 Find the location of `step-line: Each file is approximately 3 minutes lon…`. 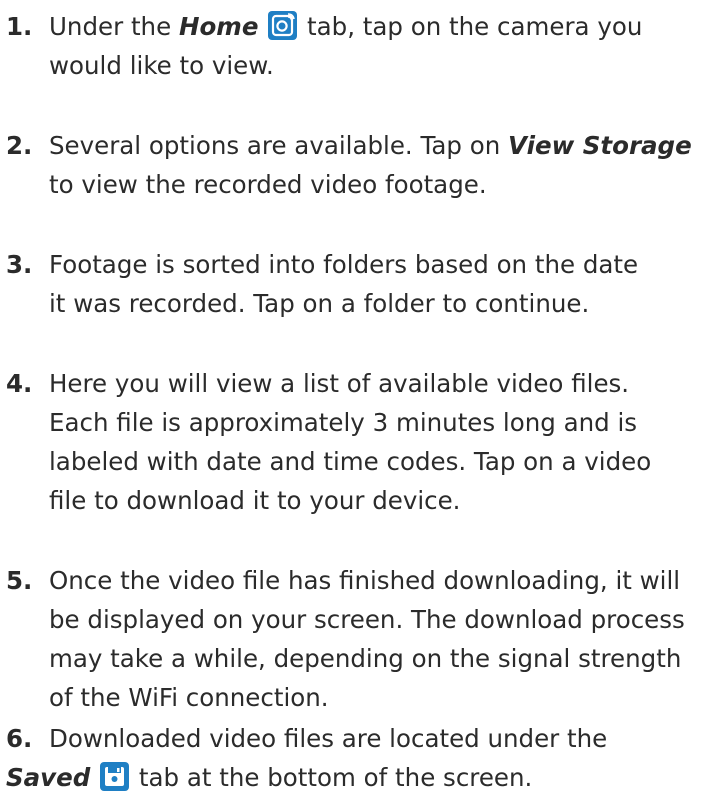

step-line: Each file is approximately 3 minutes lon… is located at coordinates (343, 422).